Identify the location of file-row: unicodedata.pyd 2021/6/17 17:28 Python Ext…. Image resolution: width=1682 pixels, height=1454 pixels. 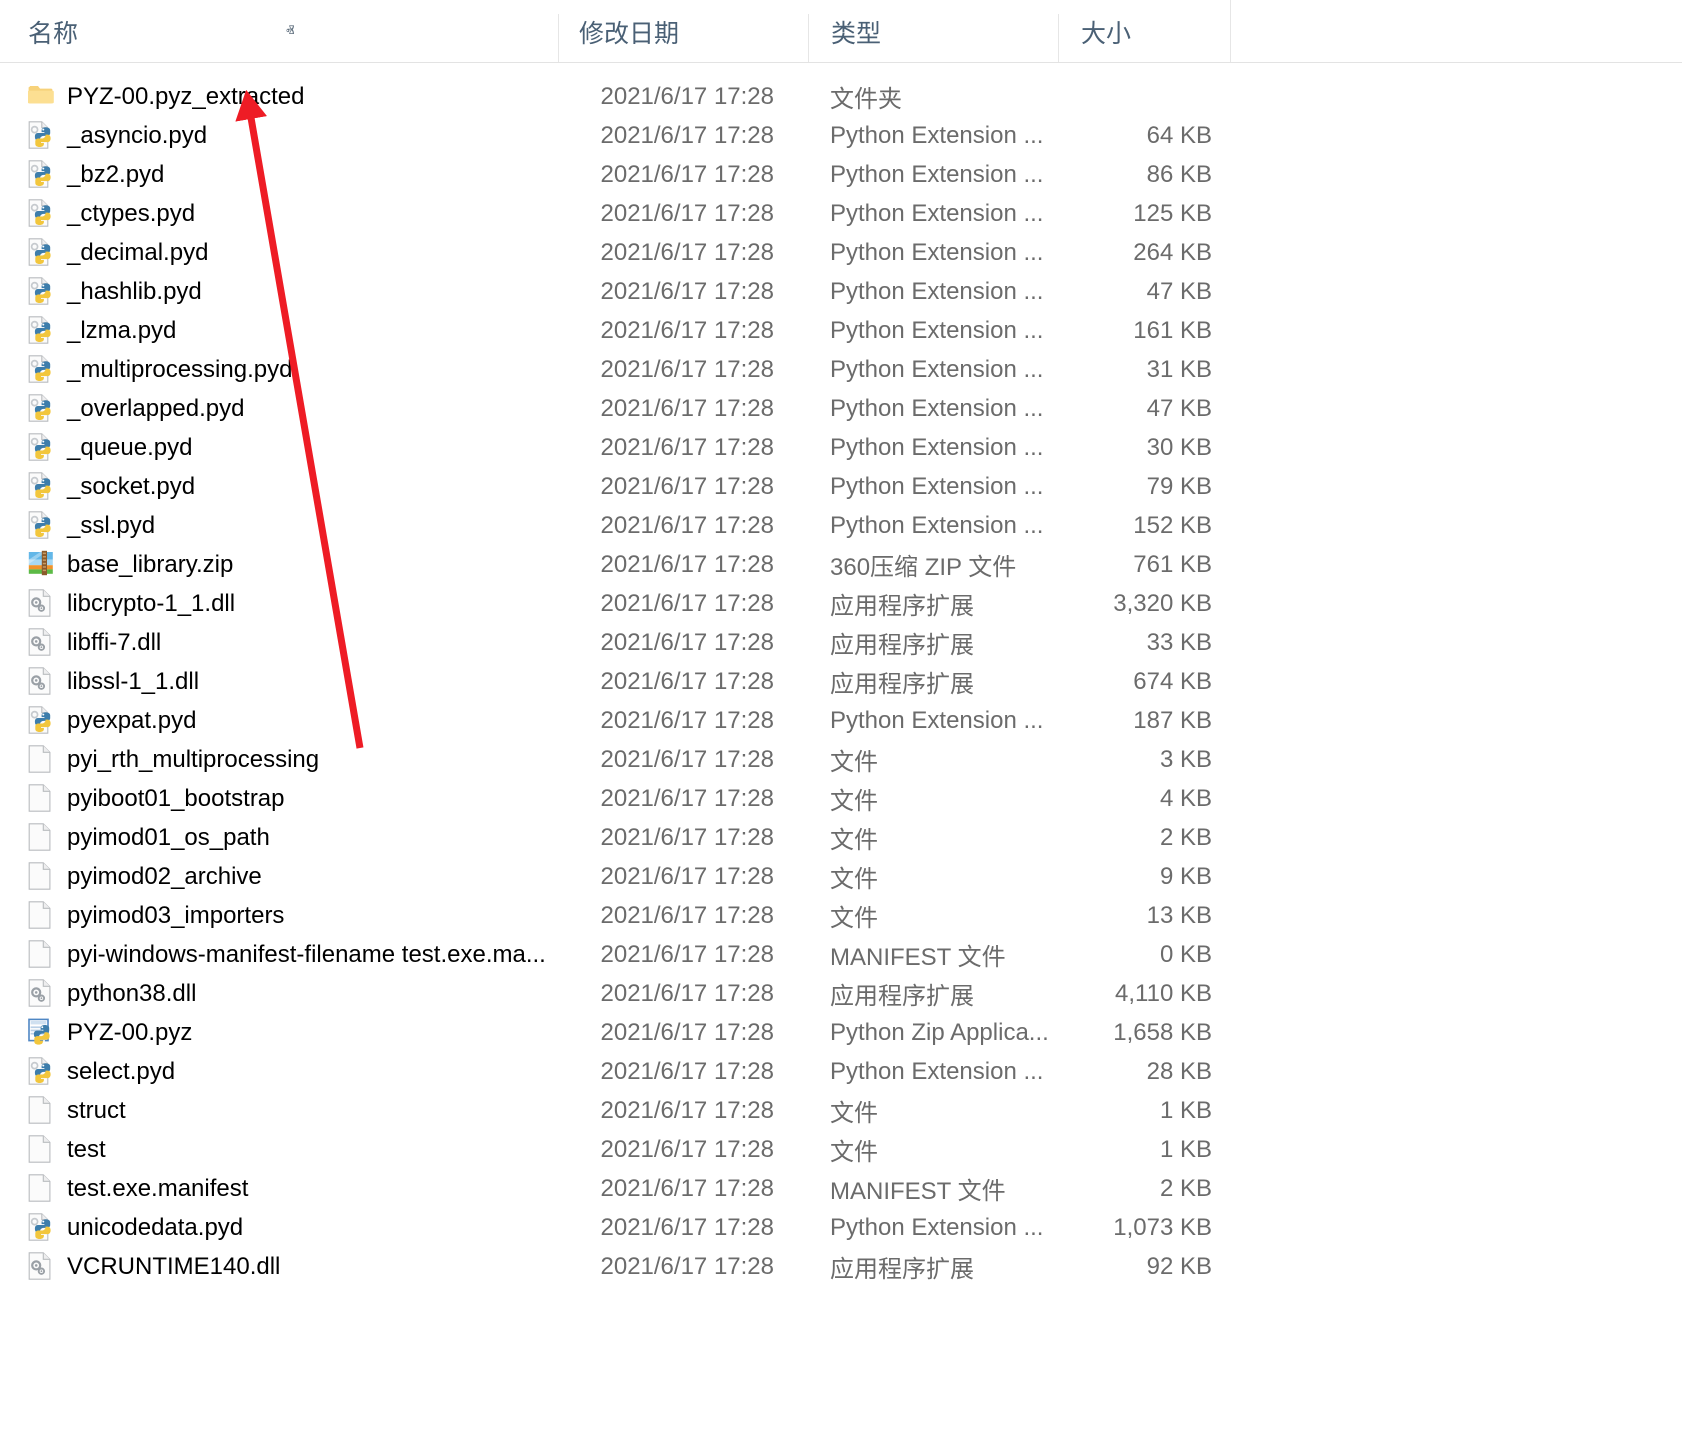
(841, 1227).